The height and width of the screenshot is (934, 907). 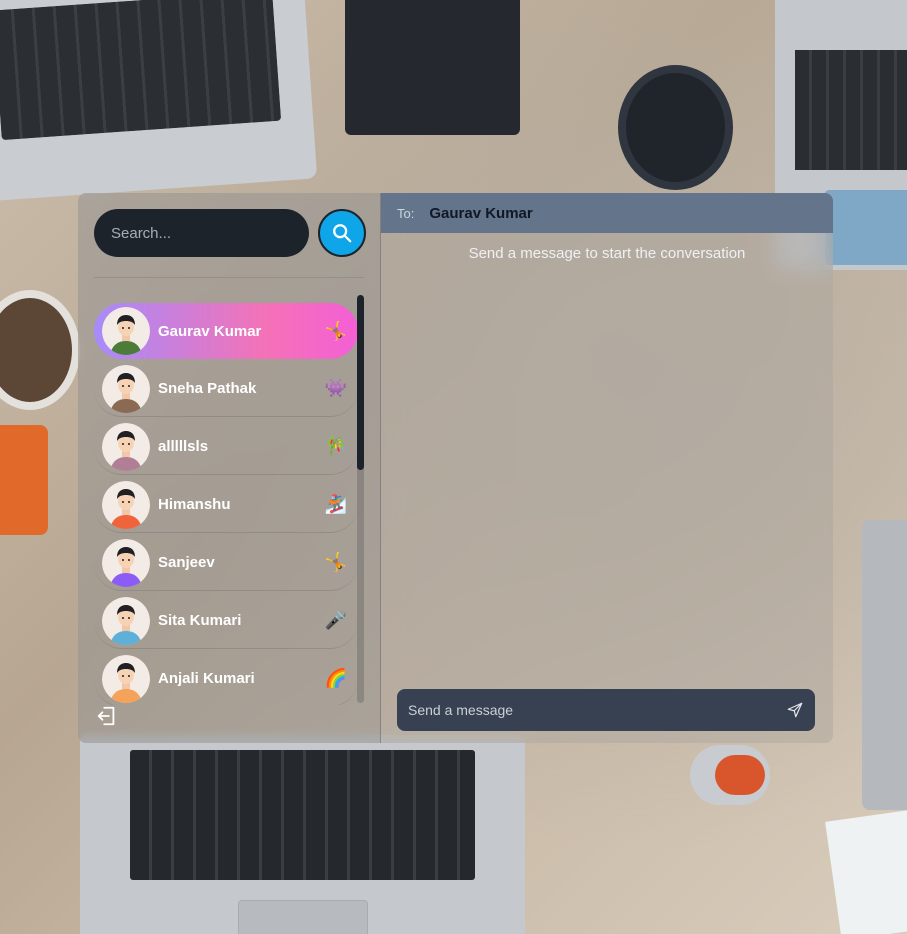 I want to click on conversation-item: Anjali Kumari 🌈, so click(x=226, y=678).